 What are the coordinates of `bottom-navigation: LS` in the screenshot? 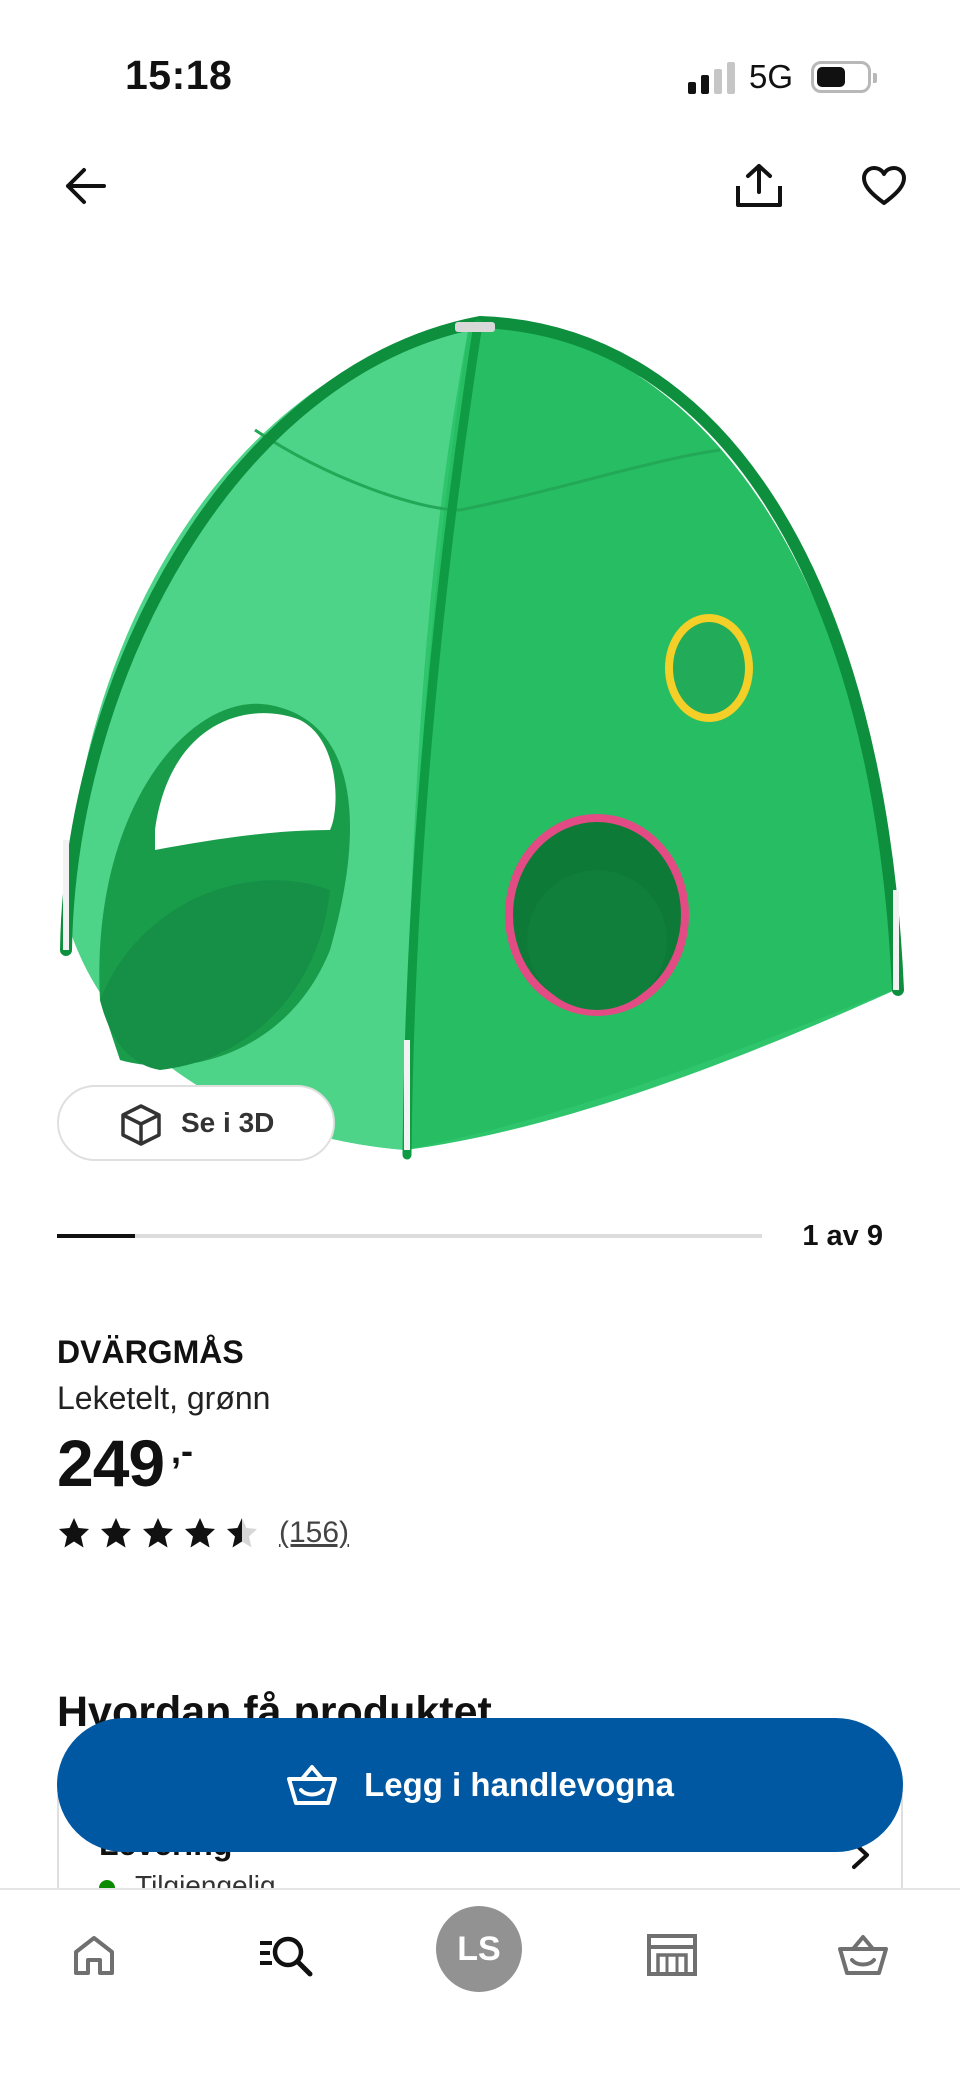 It's located at (480, 1987).